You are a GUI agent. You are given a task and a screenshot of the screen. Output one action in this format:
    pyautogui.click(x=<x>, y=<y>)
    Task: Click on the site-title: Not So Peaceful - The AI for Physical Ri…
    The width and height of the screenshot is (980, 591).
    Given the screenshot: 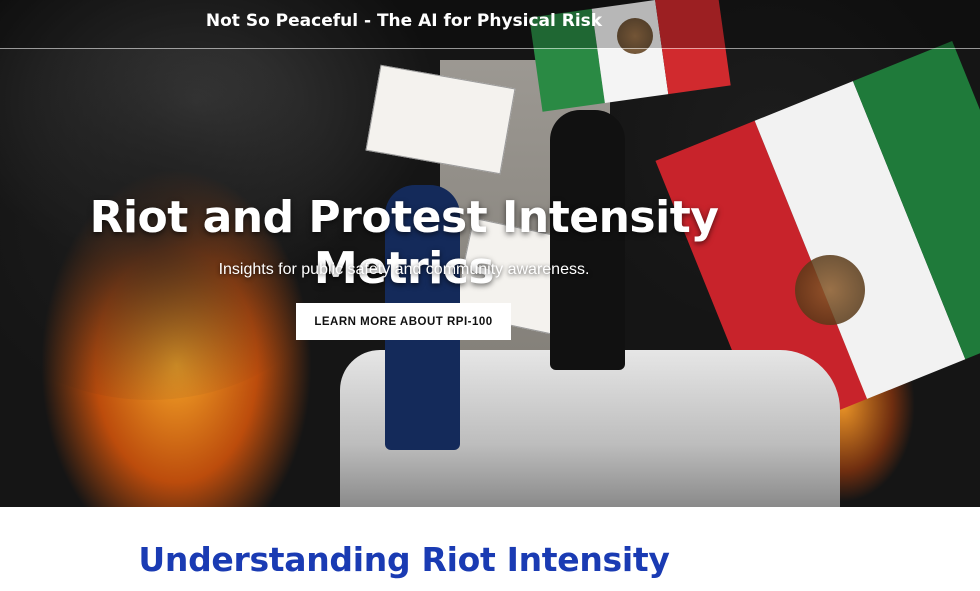 What is the action you would take?
    pyautogui.click(x=404, y=21)
    